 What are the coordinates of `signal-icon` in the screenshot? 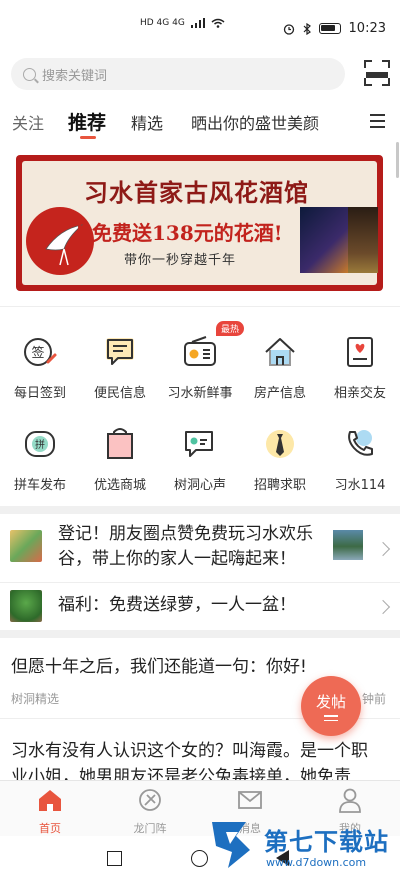 It's located at (197, 23).